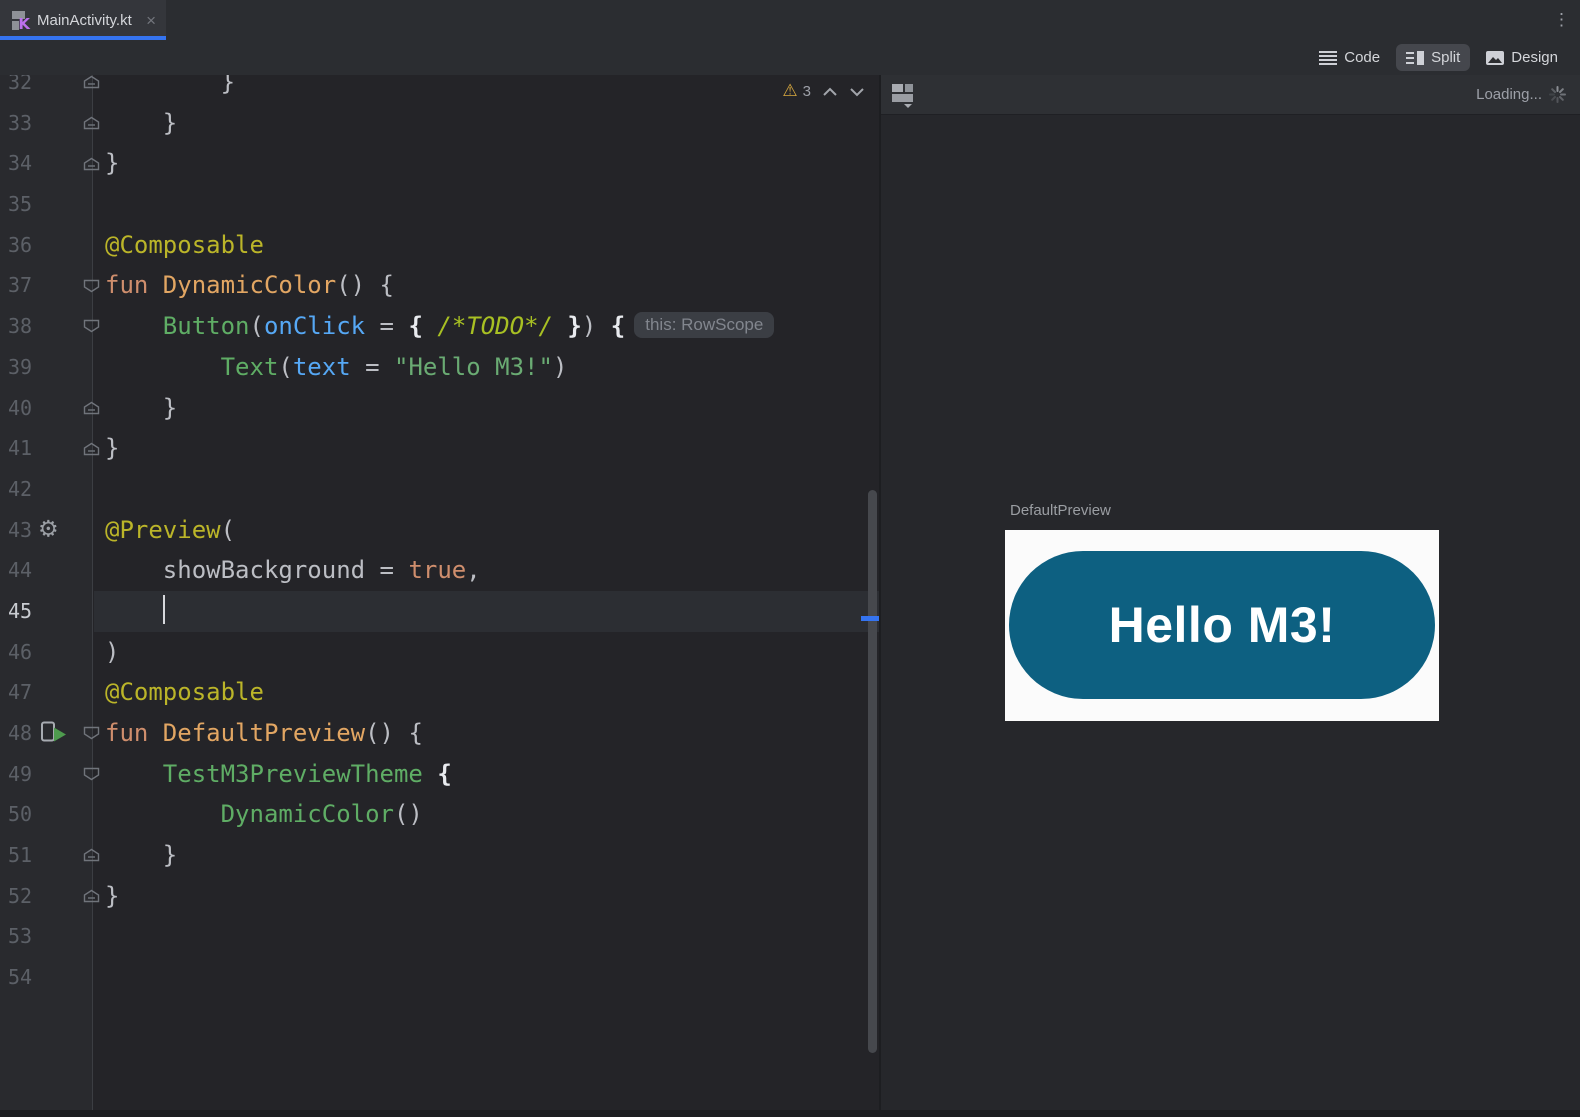  What do you see at coordinates (439, 652) in the screenshot?
I see `code-line: 46)` at bounding box center [439, 652].